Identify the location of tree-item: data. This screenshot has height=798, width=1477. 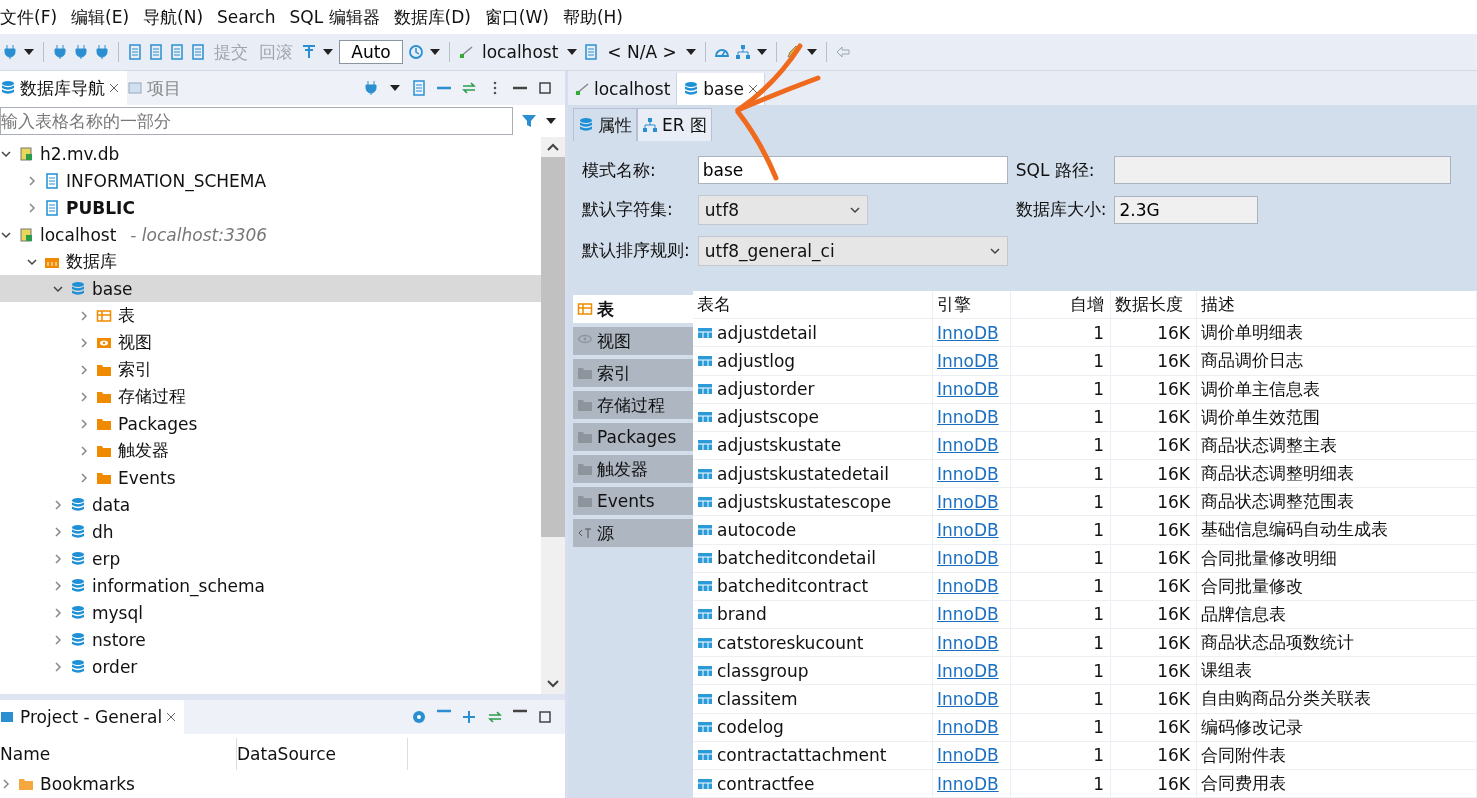
(270, 504).